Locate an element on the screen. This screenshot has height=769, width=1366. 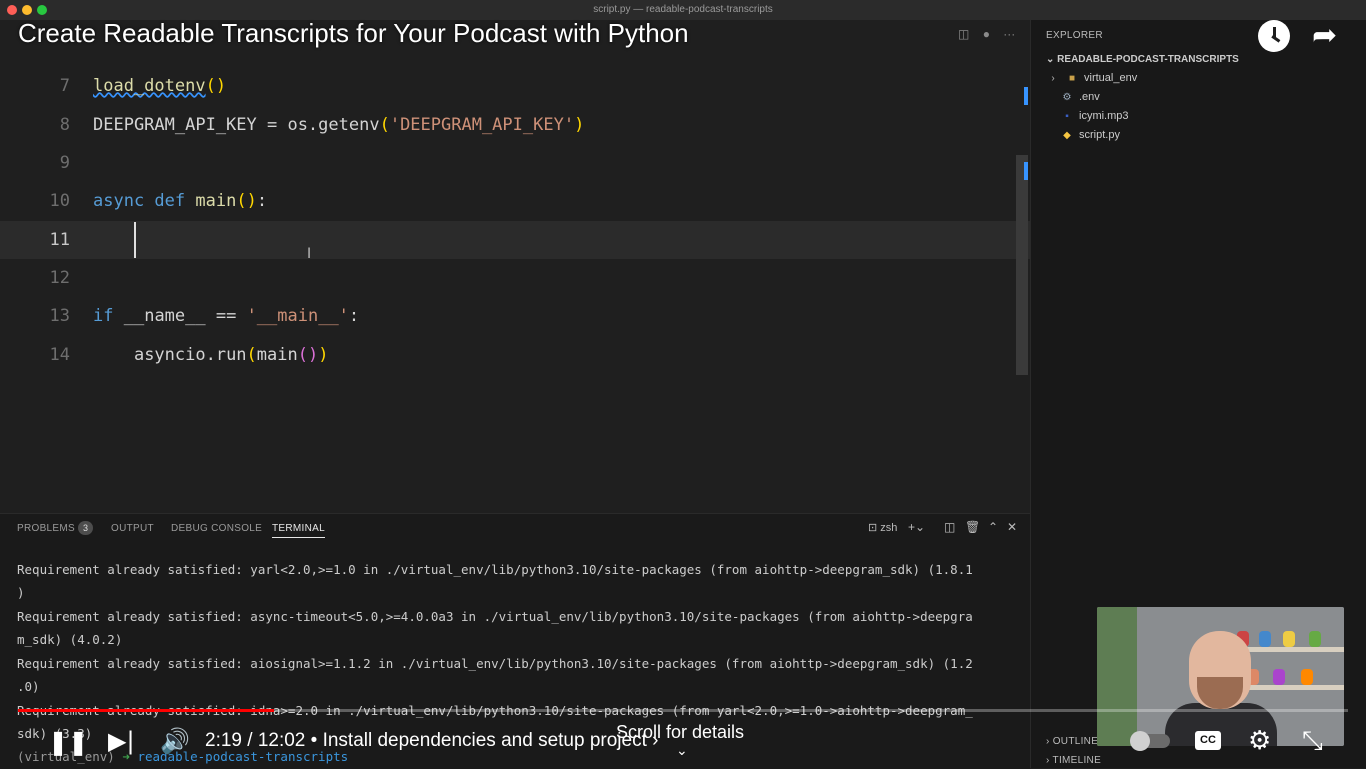
next-video-button: ▶| is located at coordinates (121, 741).